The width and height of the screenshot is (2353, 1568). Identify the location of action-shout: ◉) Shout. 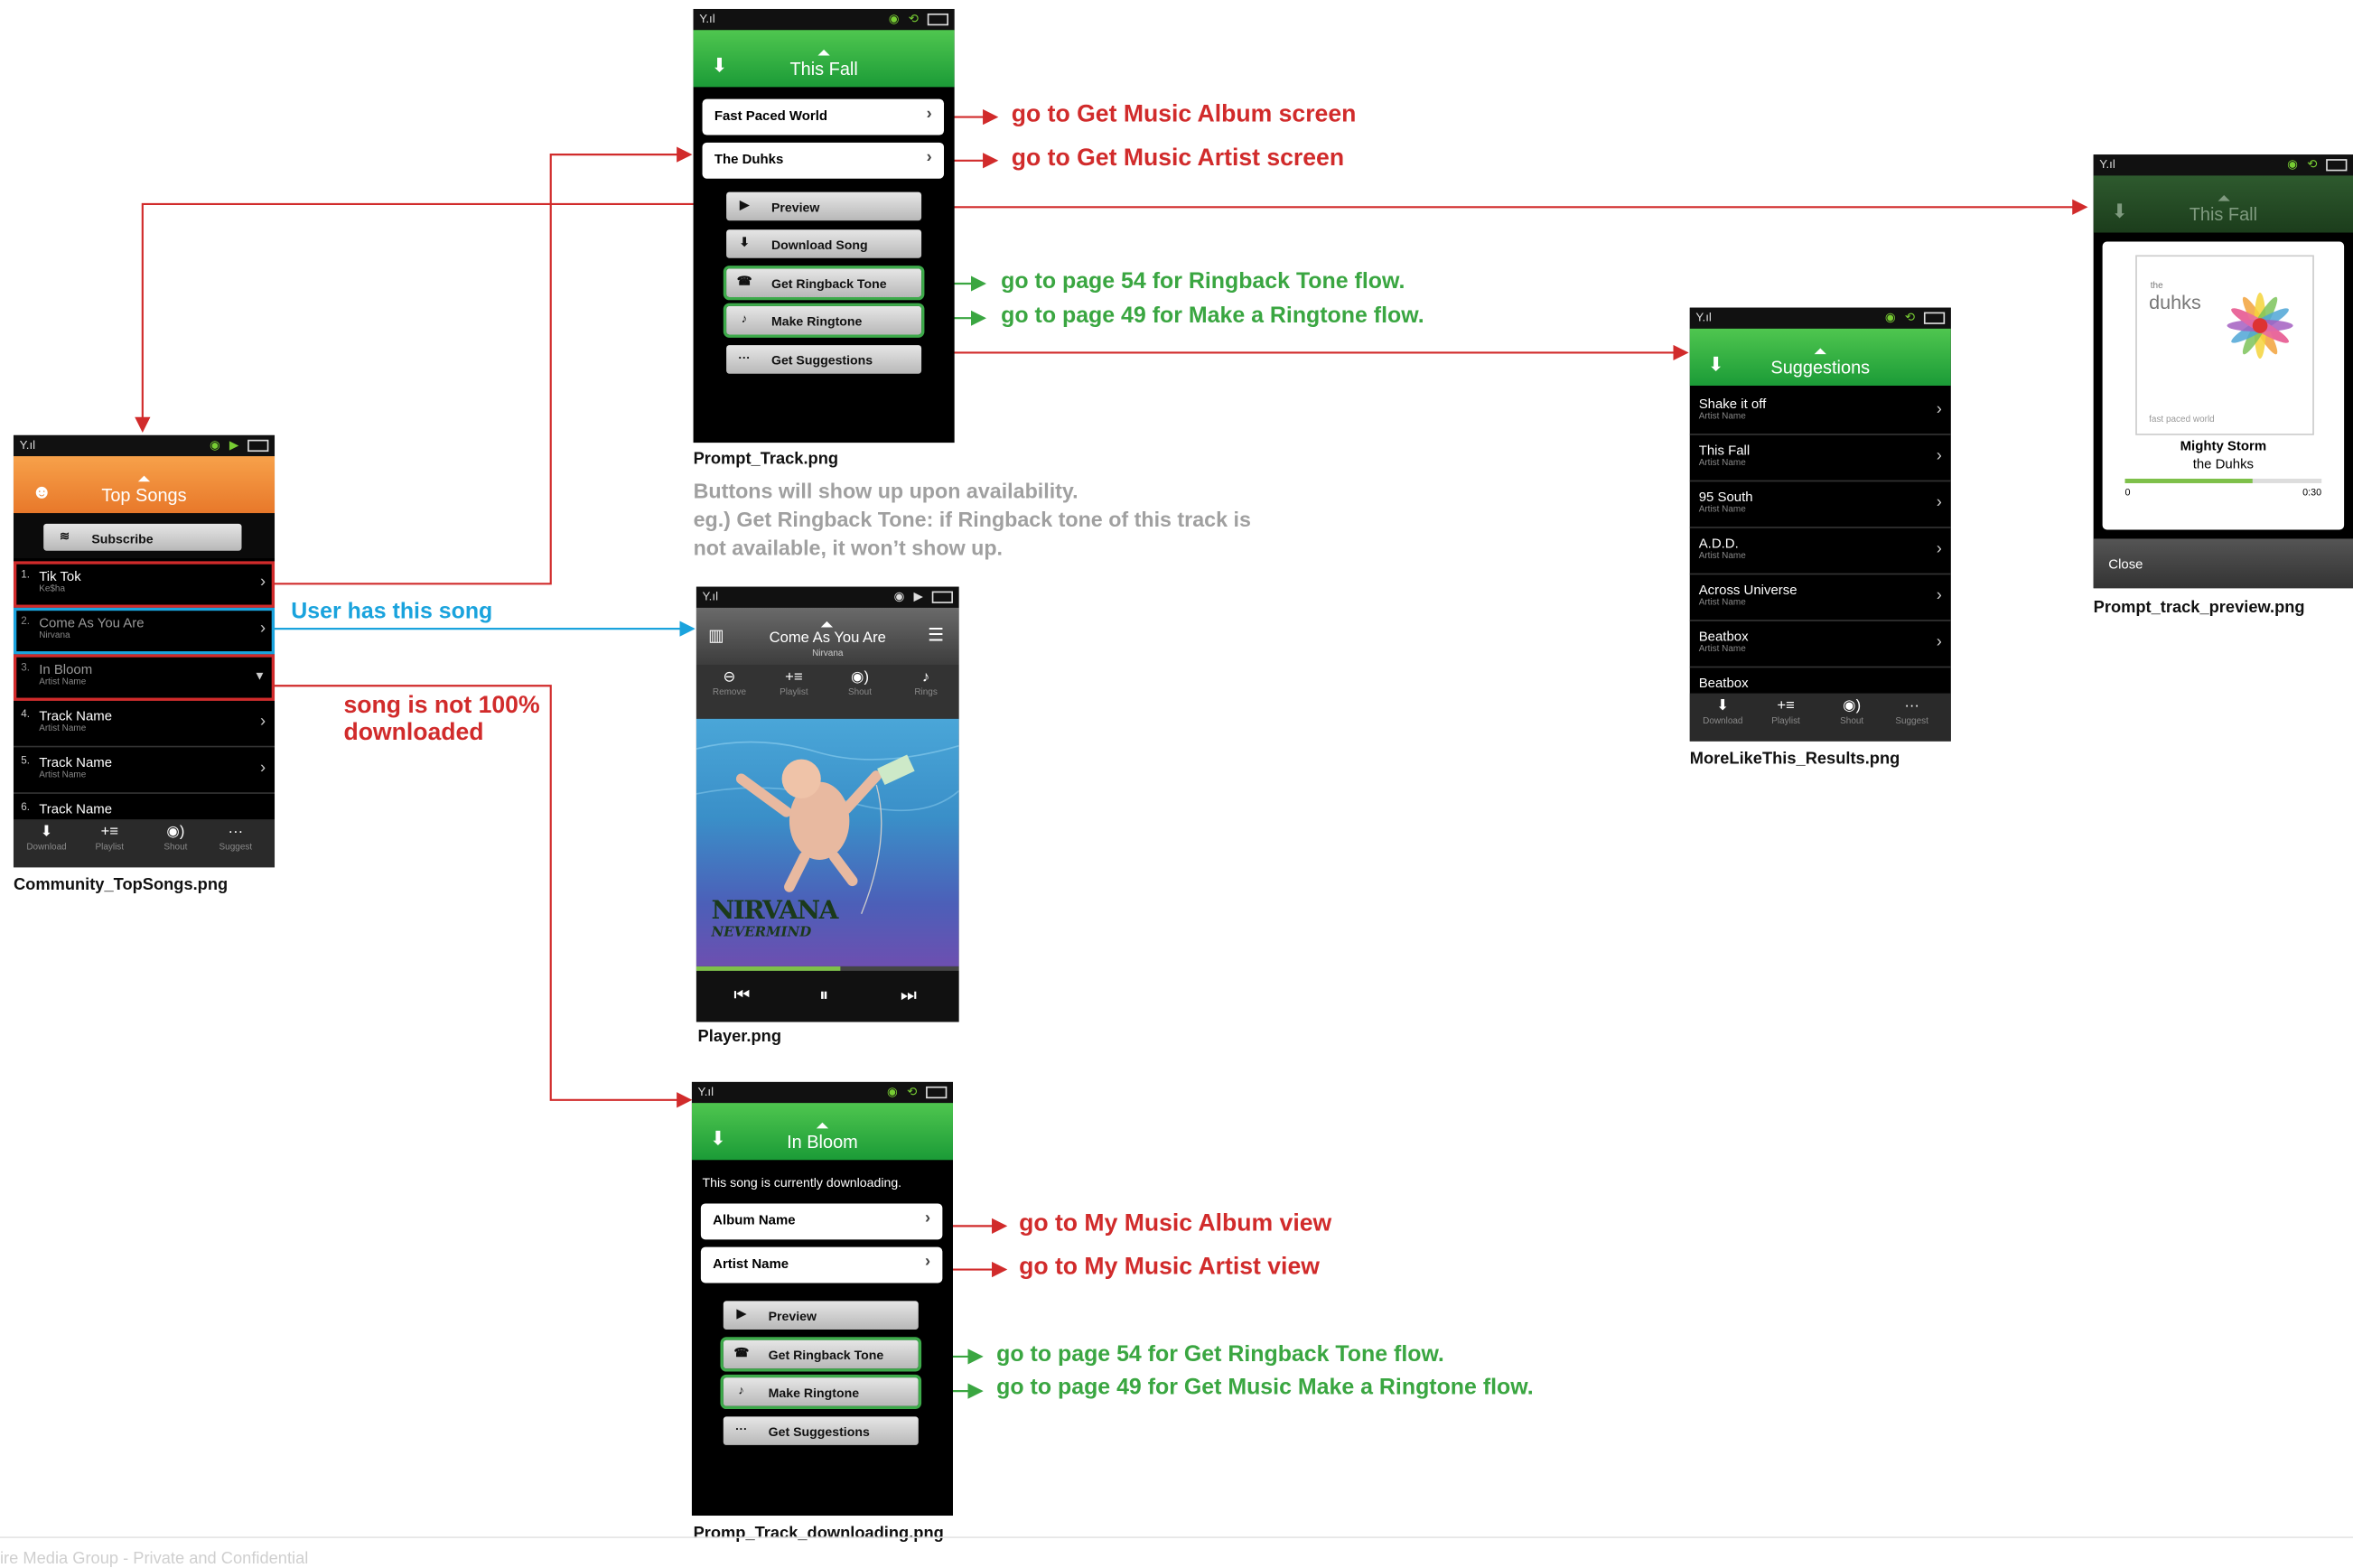
(860, 683).